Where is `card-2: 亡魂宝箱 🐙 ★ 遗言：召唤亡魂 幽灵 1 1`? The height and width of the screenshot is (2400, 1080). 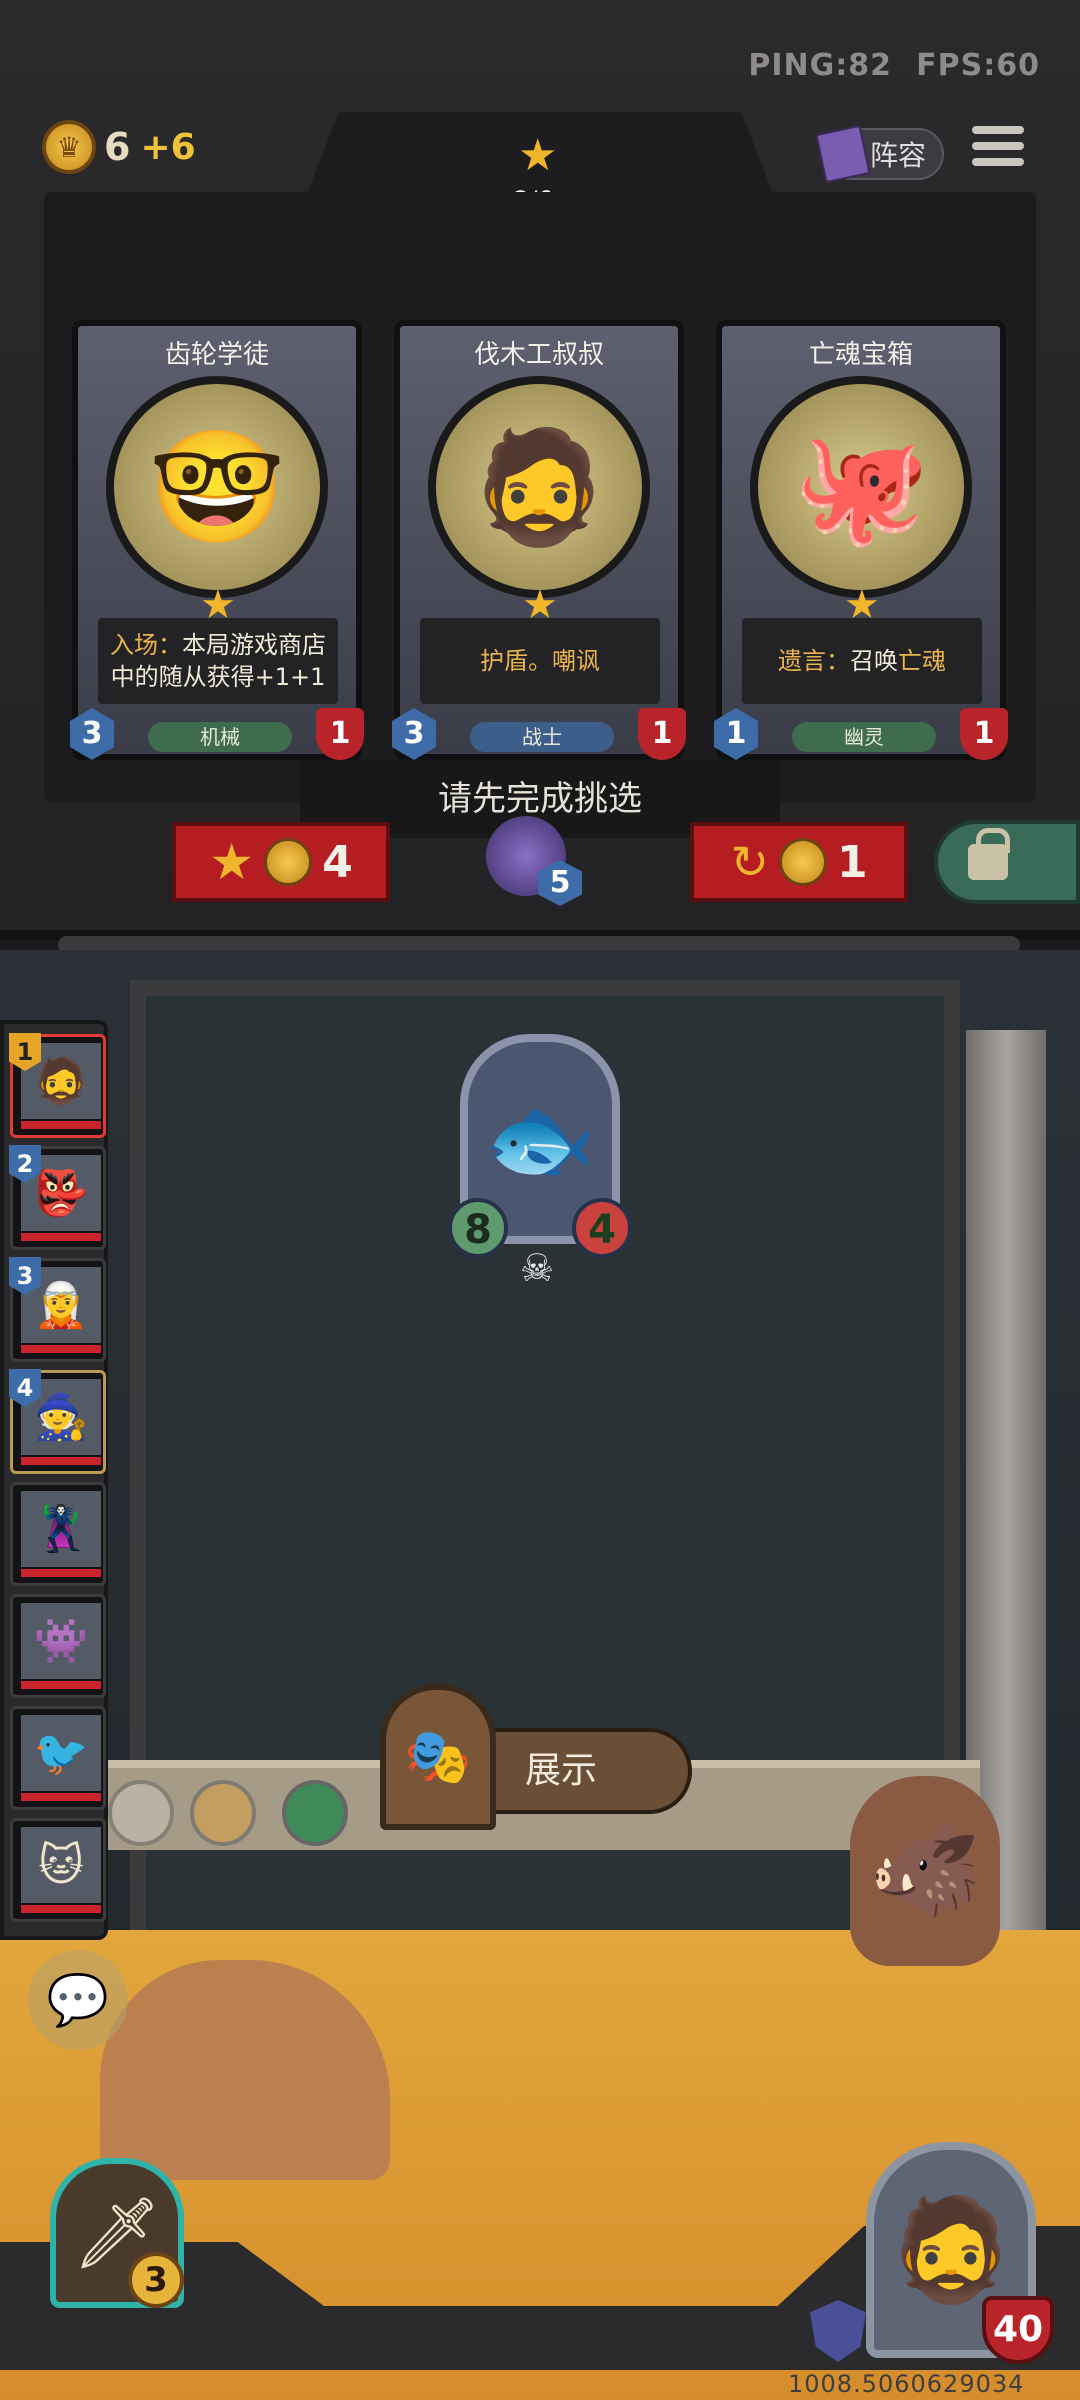 card-2: 亡魂宝箱 🐙 ★ 遗言：召唤亡魂 幽灵 1 1 is located at coordinates (861, 540).